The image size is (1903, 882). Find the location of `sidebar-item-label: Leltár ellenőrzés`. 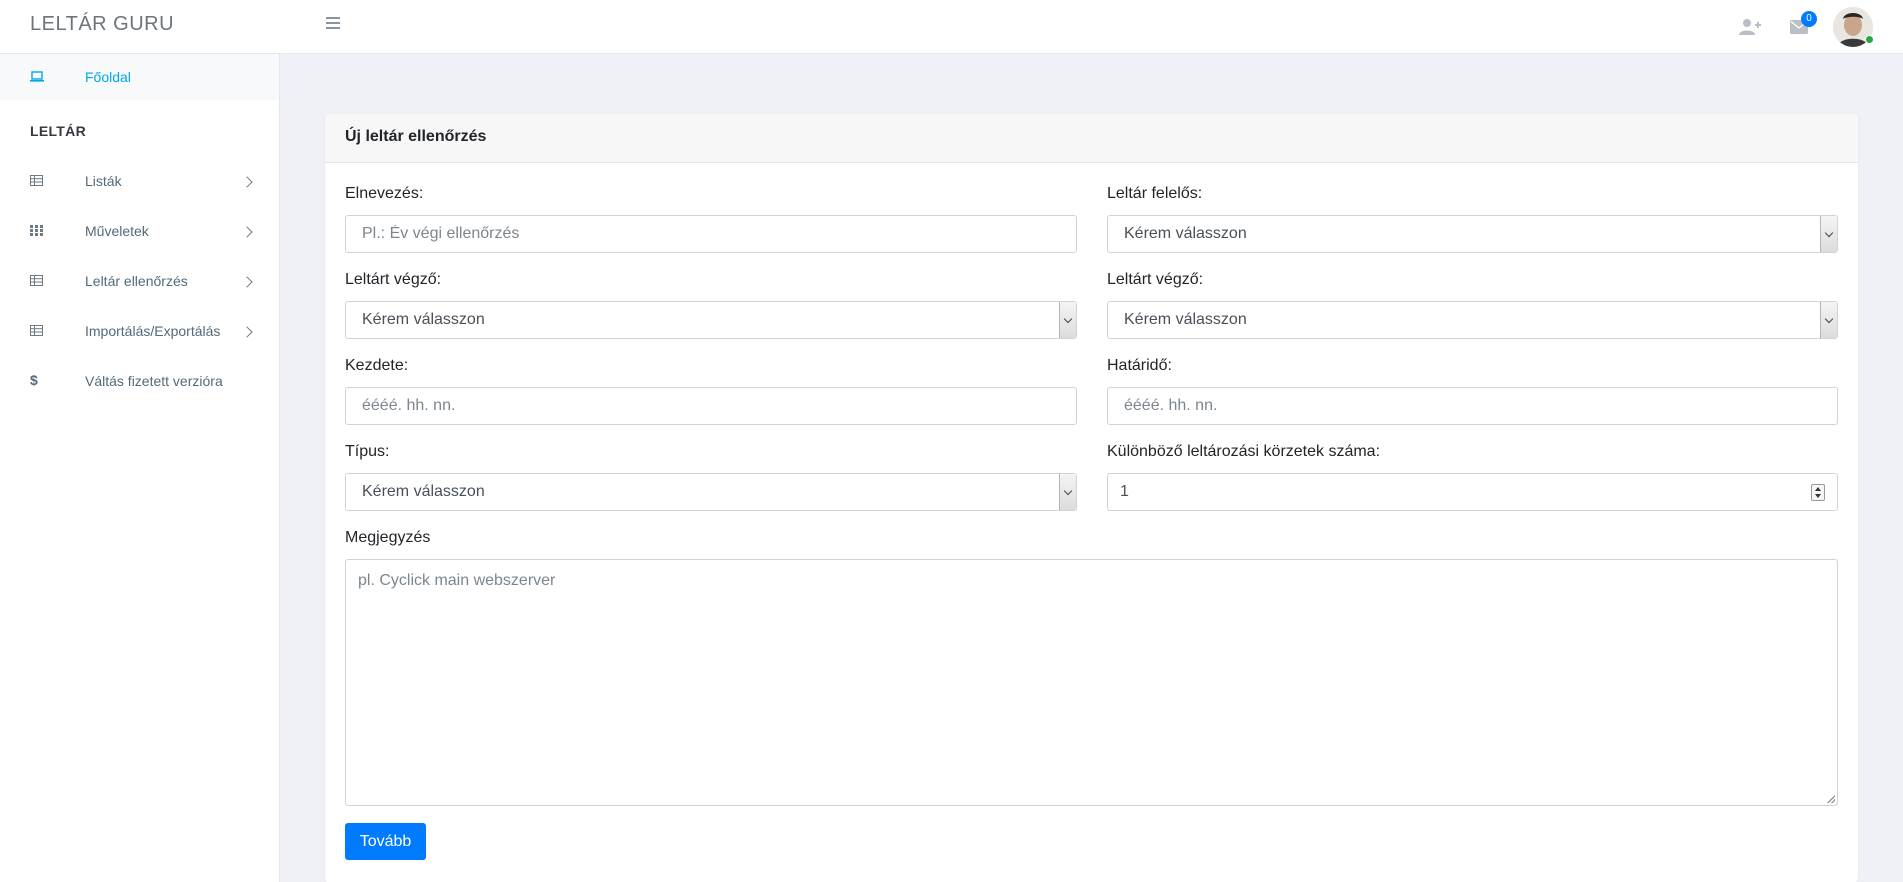

sidebar-item-label: Leltár ellenőrzés is located at coordinates (136, 281).